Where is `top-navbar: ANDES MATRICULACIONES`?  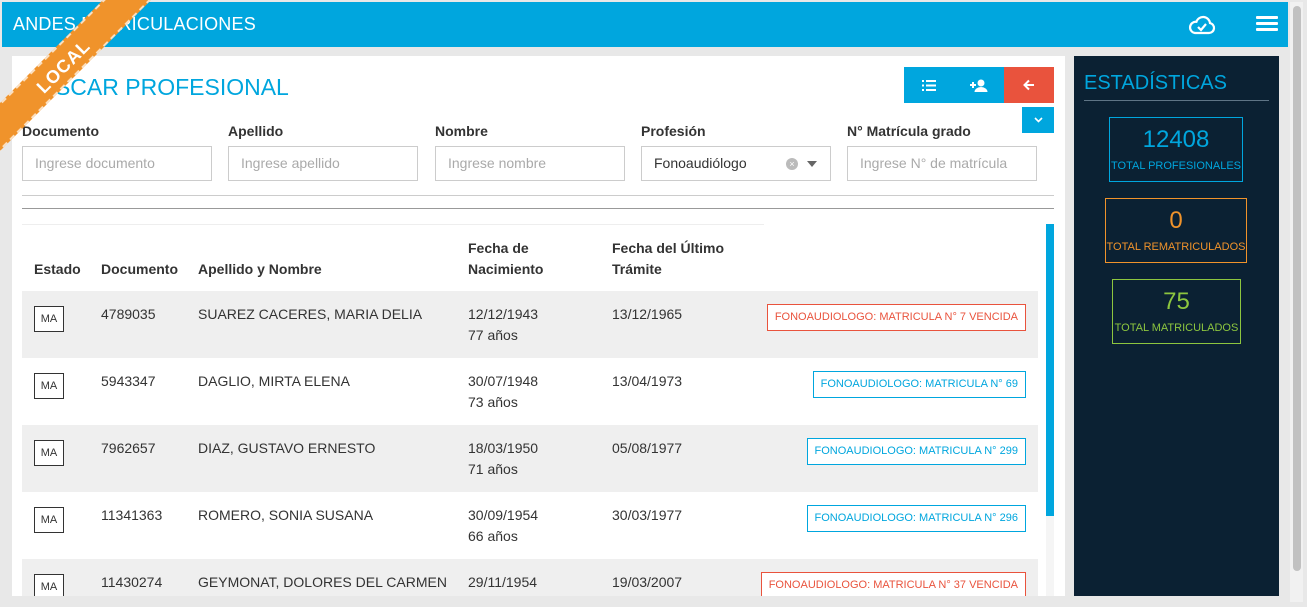
top-navbar: ANDES MATRICULACIONES is located at coordinates (645, 24).